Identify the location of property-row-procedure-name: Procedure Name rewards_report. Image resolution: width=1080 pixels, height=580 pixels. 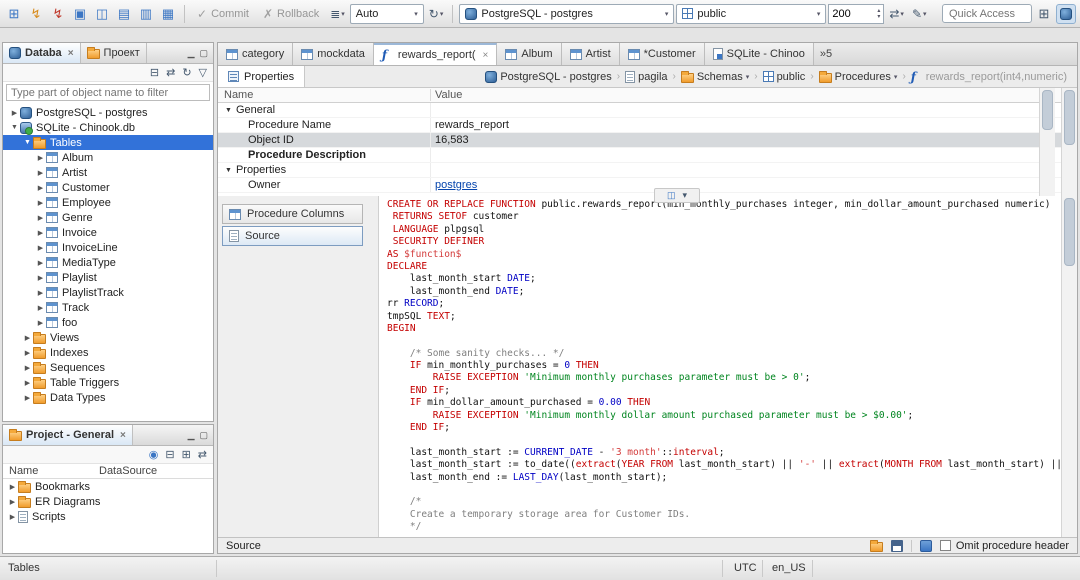
(647, 125).